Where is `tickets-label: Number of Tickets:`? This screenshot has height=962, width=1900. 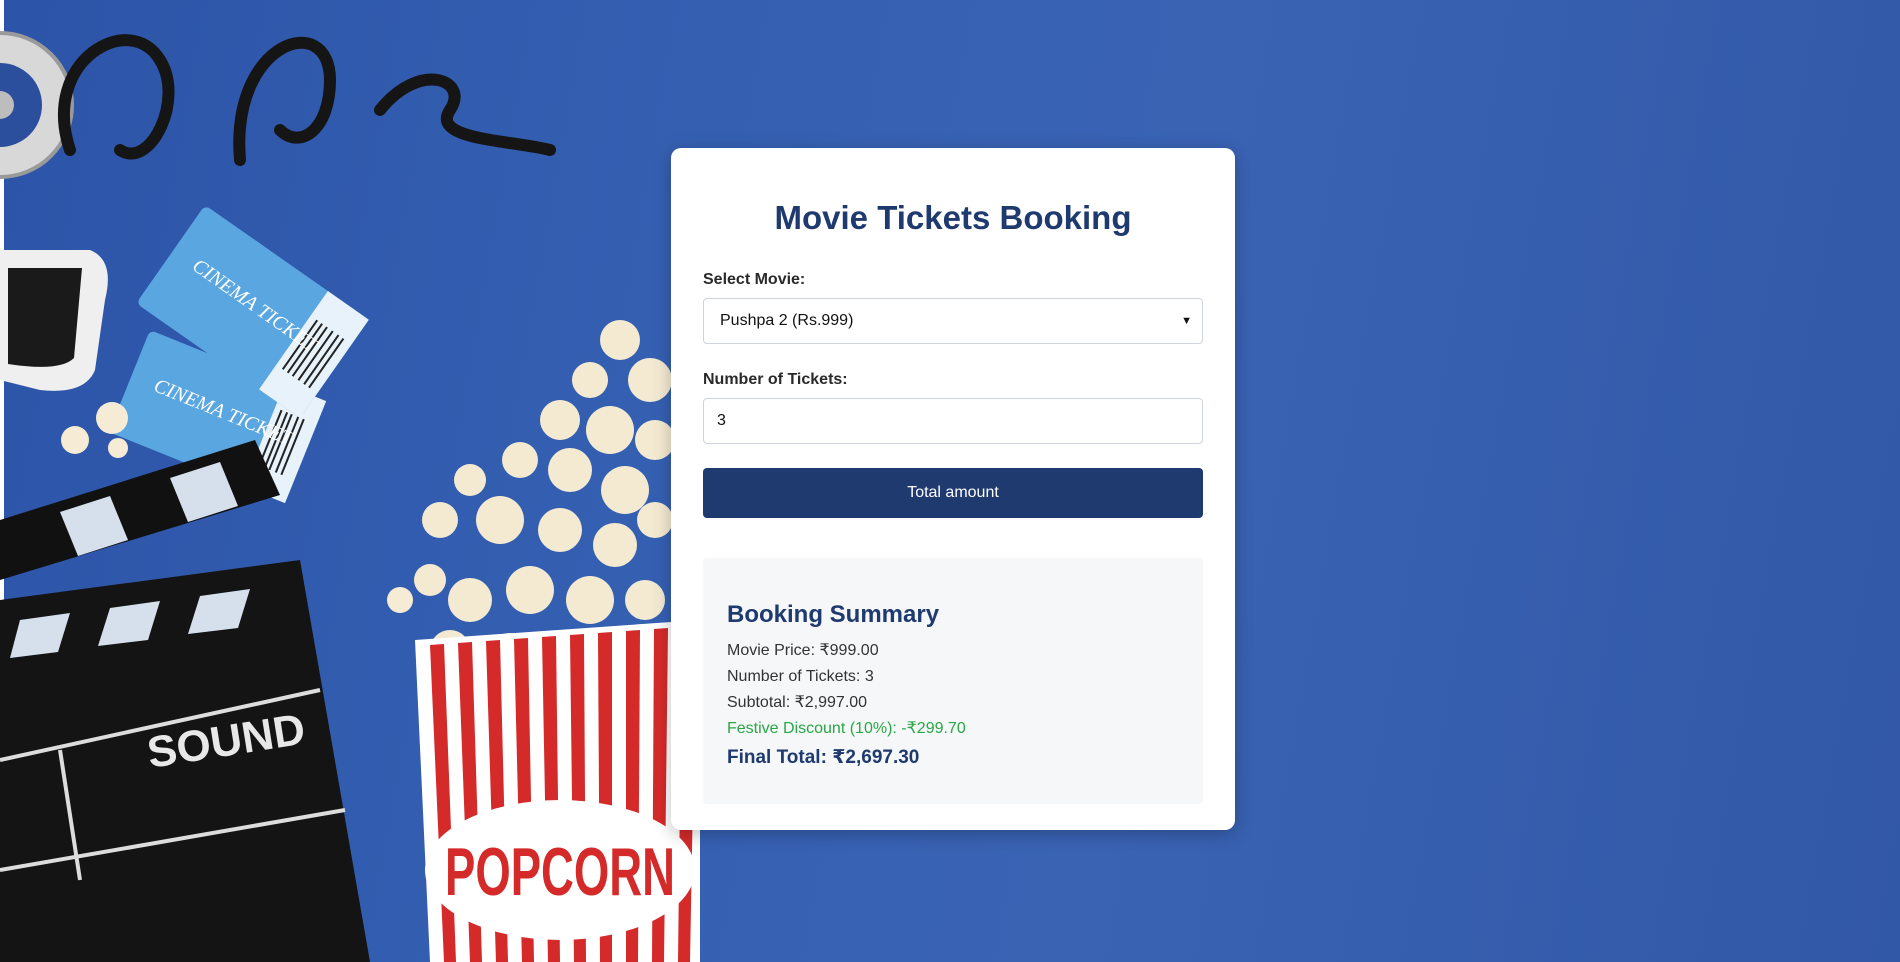
tickets-label: Number of Tickets: is located at coordinates (775, 379).